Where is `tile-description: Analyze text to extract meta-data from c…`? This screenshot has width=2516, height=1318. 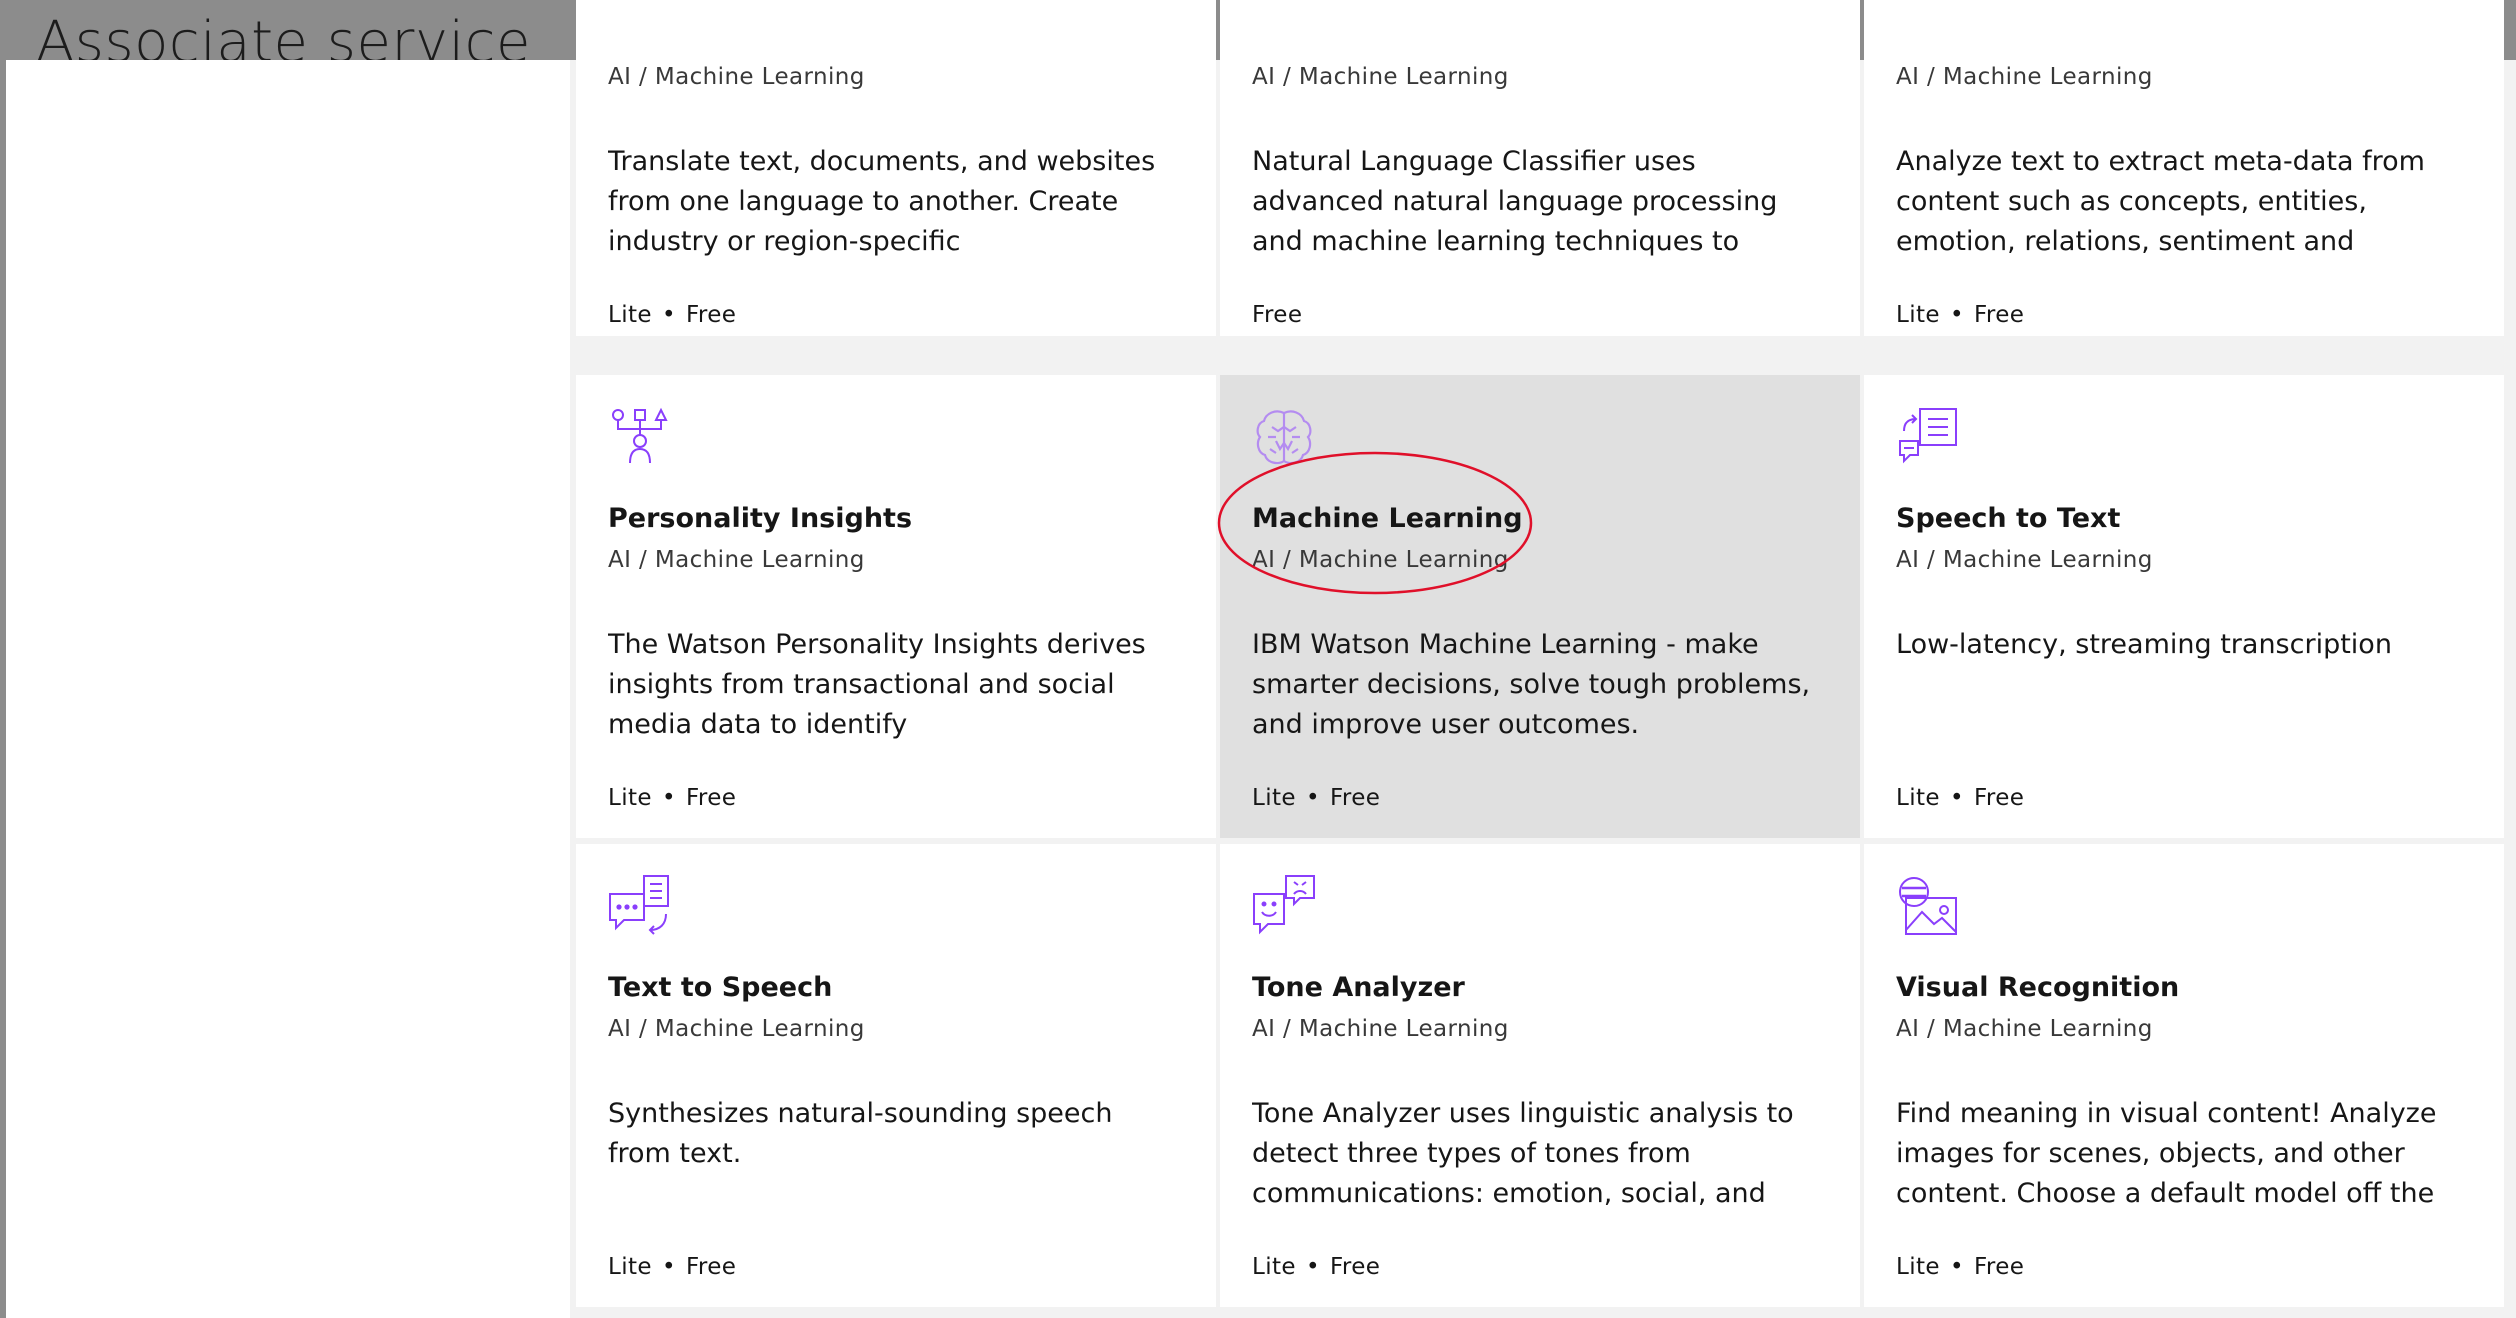 tile-description: Analyze text to extract meta-data from c… is located at coordinates (2160, 201).